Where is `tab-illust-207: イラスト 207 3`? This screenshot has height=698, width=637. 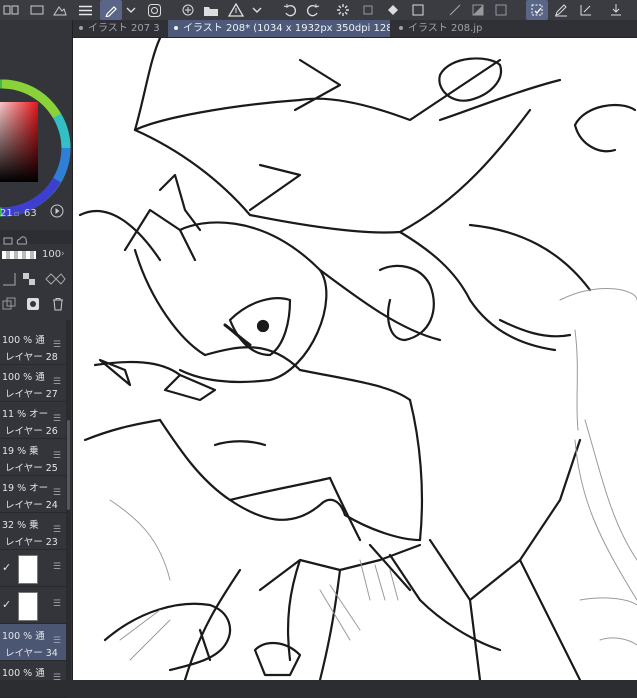 tab-illust-207: イラスト 207 3 is located at coordinates (119, 28).